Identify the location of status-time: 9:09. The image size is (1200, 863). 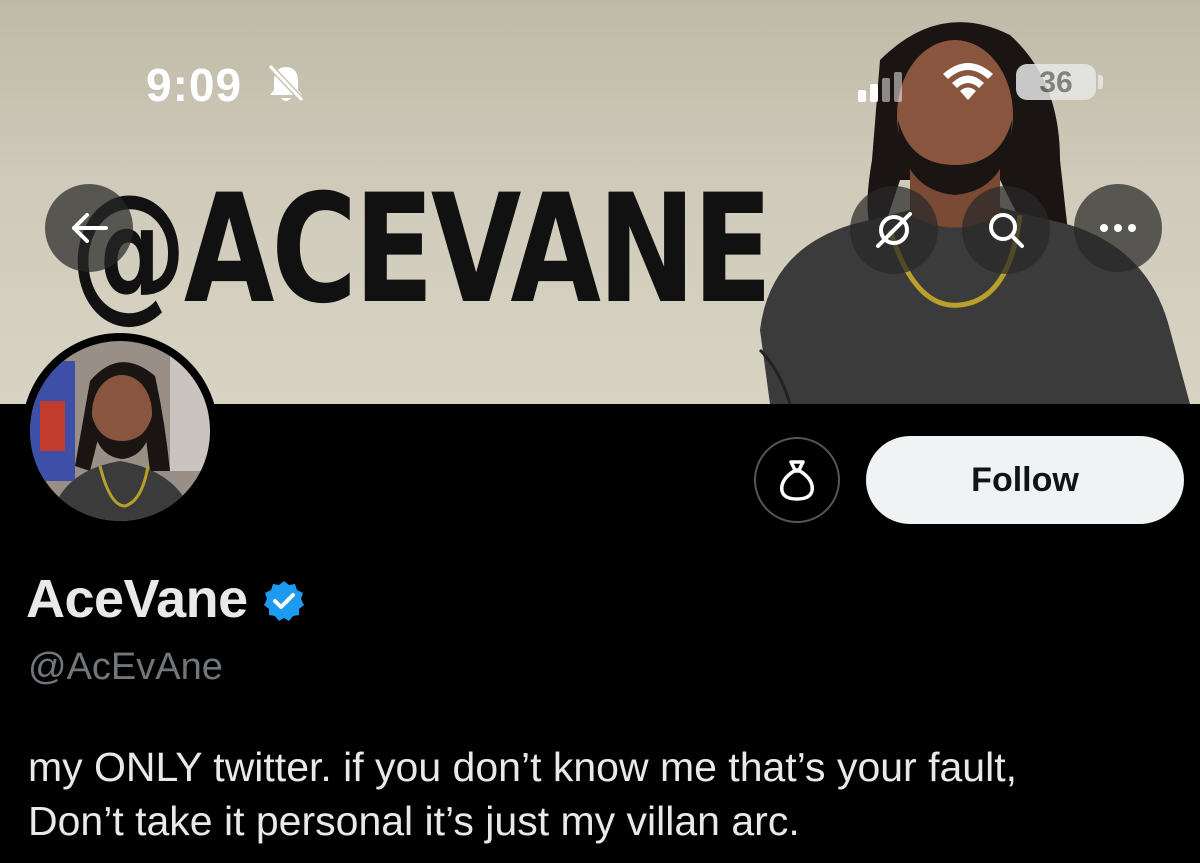
(194, 85).